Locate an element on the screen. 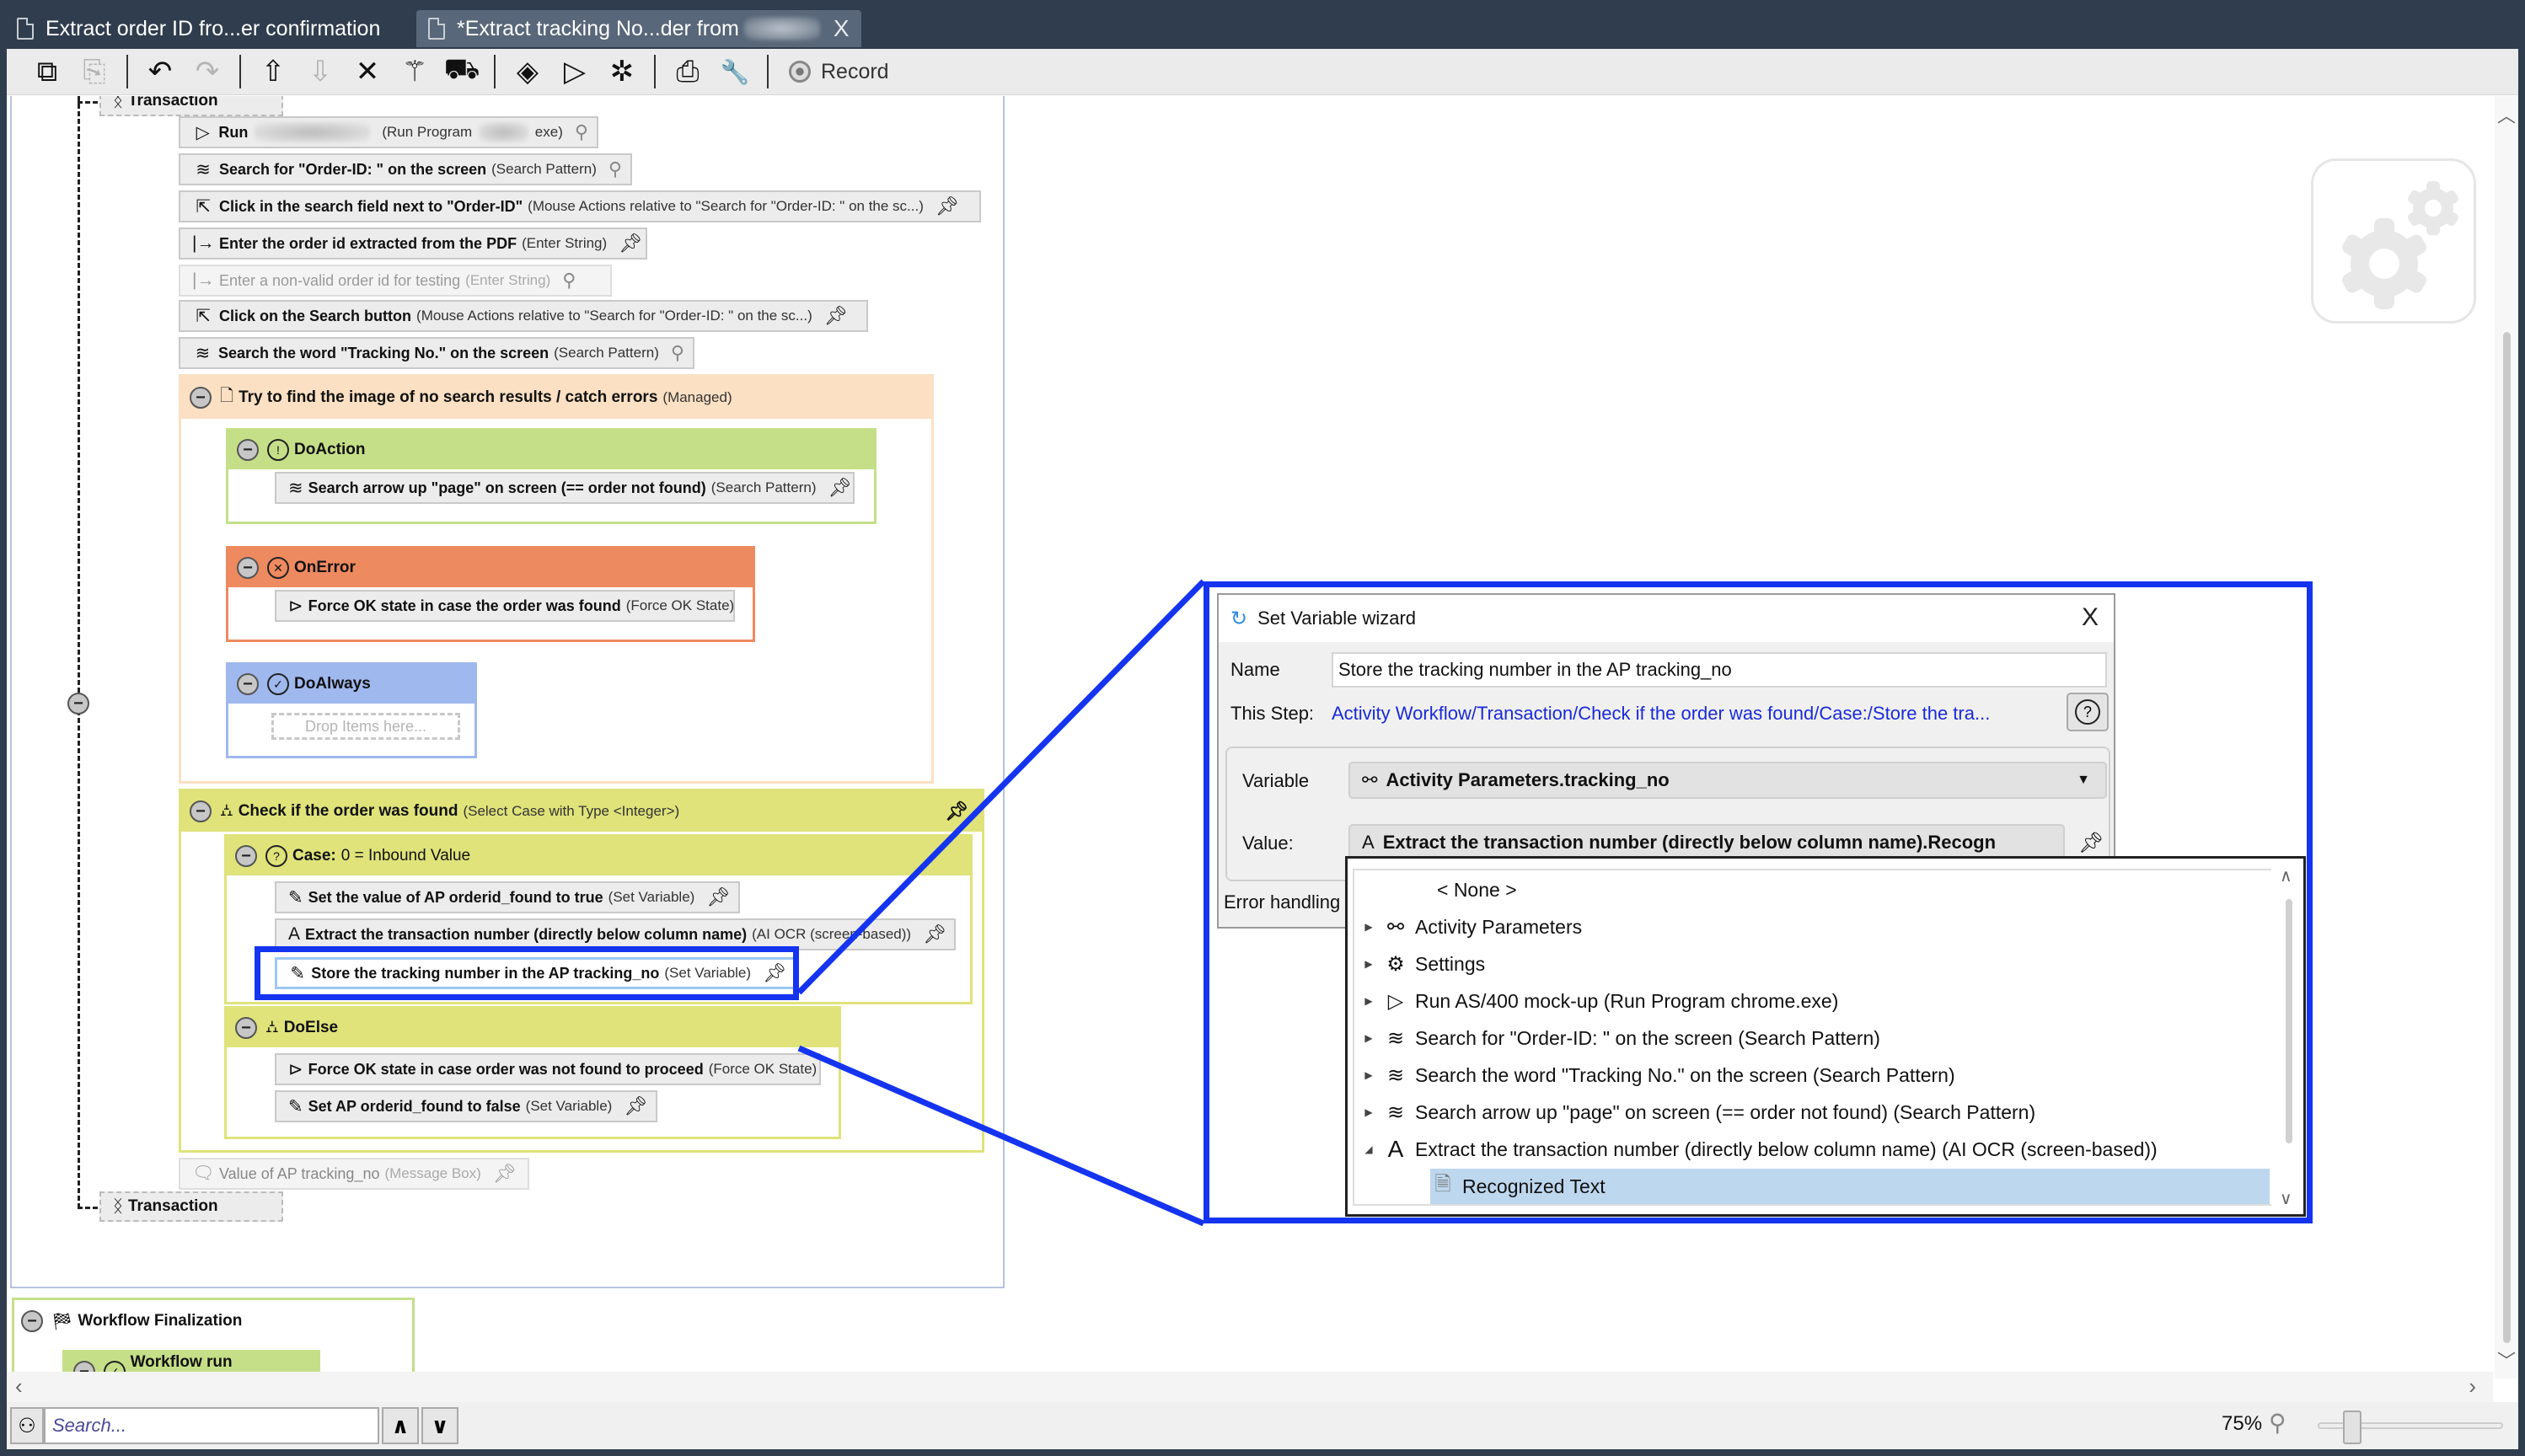 Image resolution: width=2525 pixels, height=1456 pixels. zoom-slider-thumb is located at coordinates (2351, 1427).